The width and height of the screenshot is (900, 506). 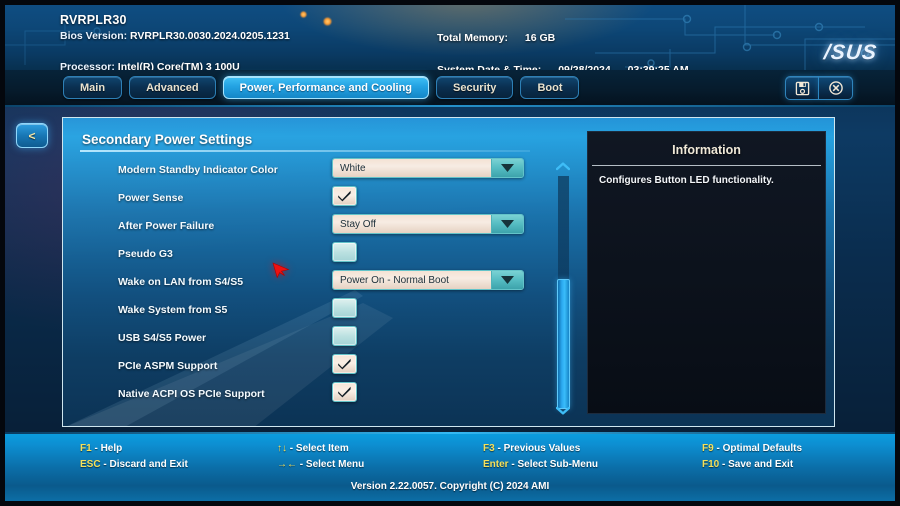 I want to click on tab-boot: Boot, so click(x=550, y=87).